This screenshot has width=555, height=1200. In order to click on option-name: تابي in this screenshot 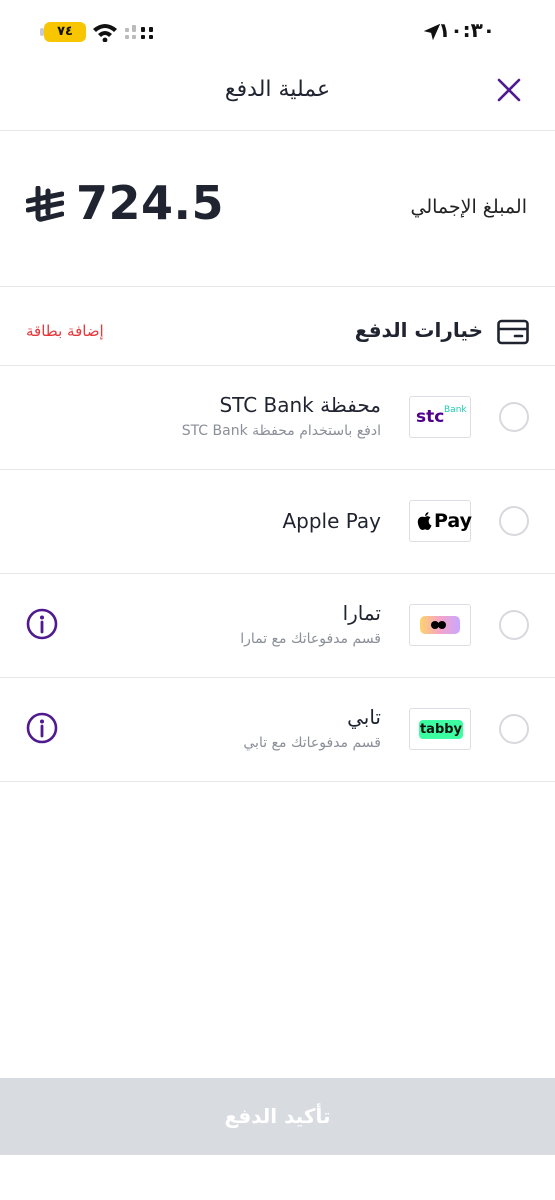, I will do `click(364, 717)`.